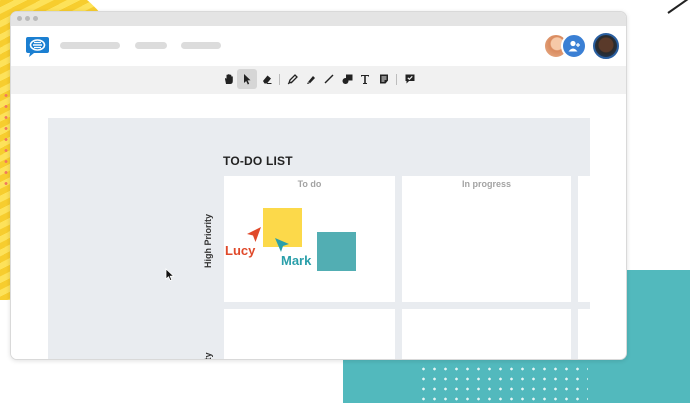 The image size is (700, 411). I want to click on select-tool-icon, so click(247, 79).